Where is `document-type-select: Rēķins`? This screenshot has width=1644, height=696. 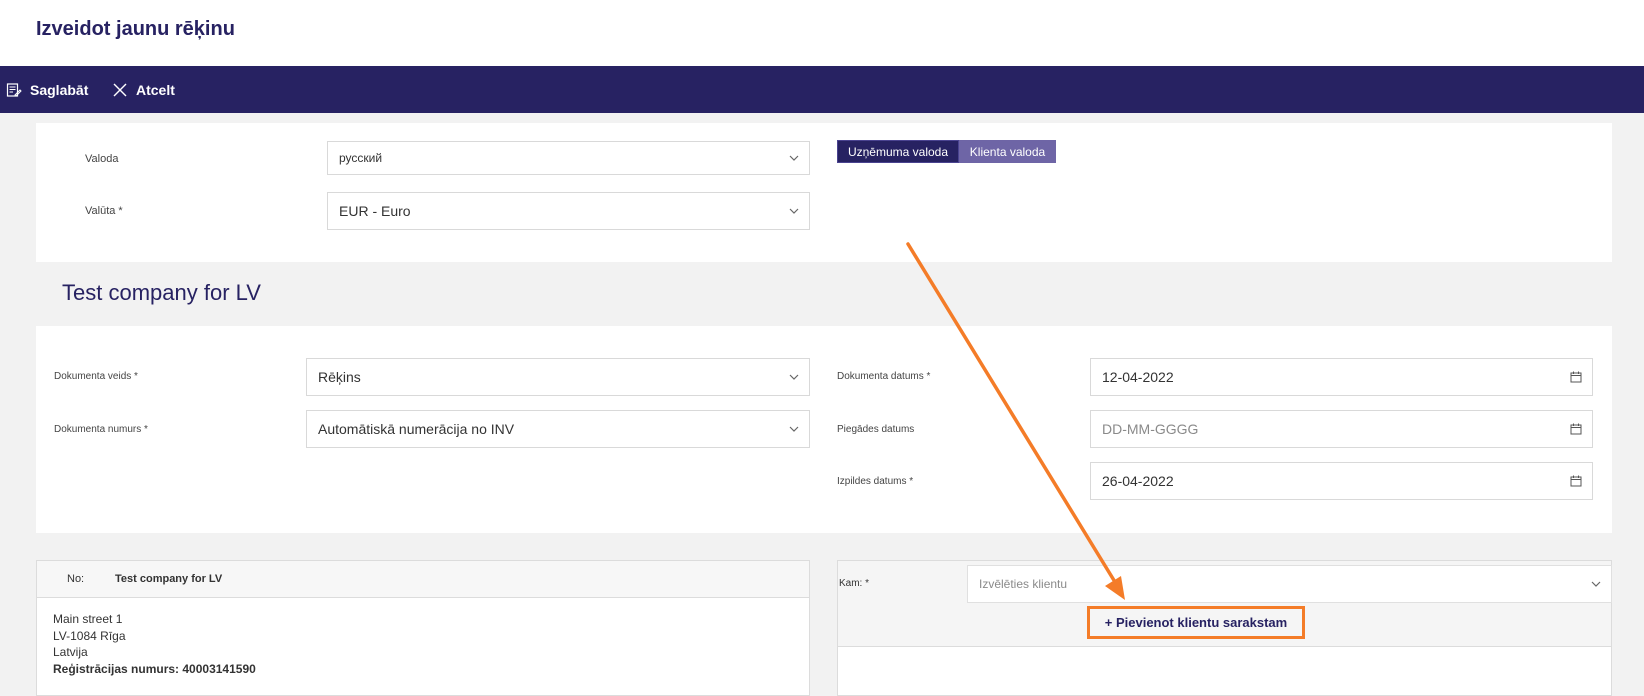 document-type-select: Rēķins is located at coordinates (558, 377).